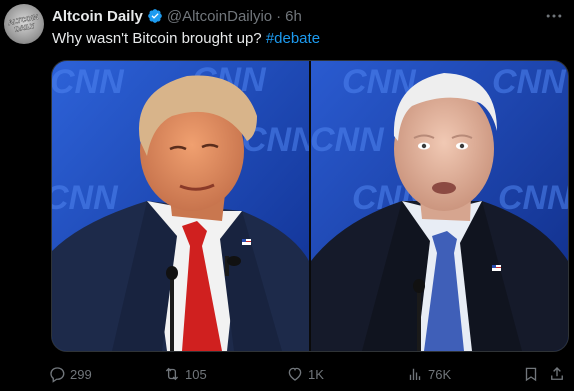  What do you see at coordinates (155, 16) in the screenshot?
I see `verified-badge-icon` at bounding box center [155, 16].